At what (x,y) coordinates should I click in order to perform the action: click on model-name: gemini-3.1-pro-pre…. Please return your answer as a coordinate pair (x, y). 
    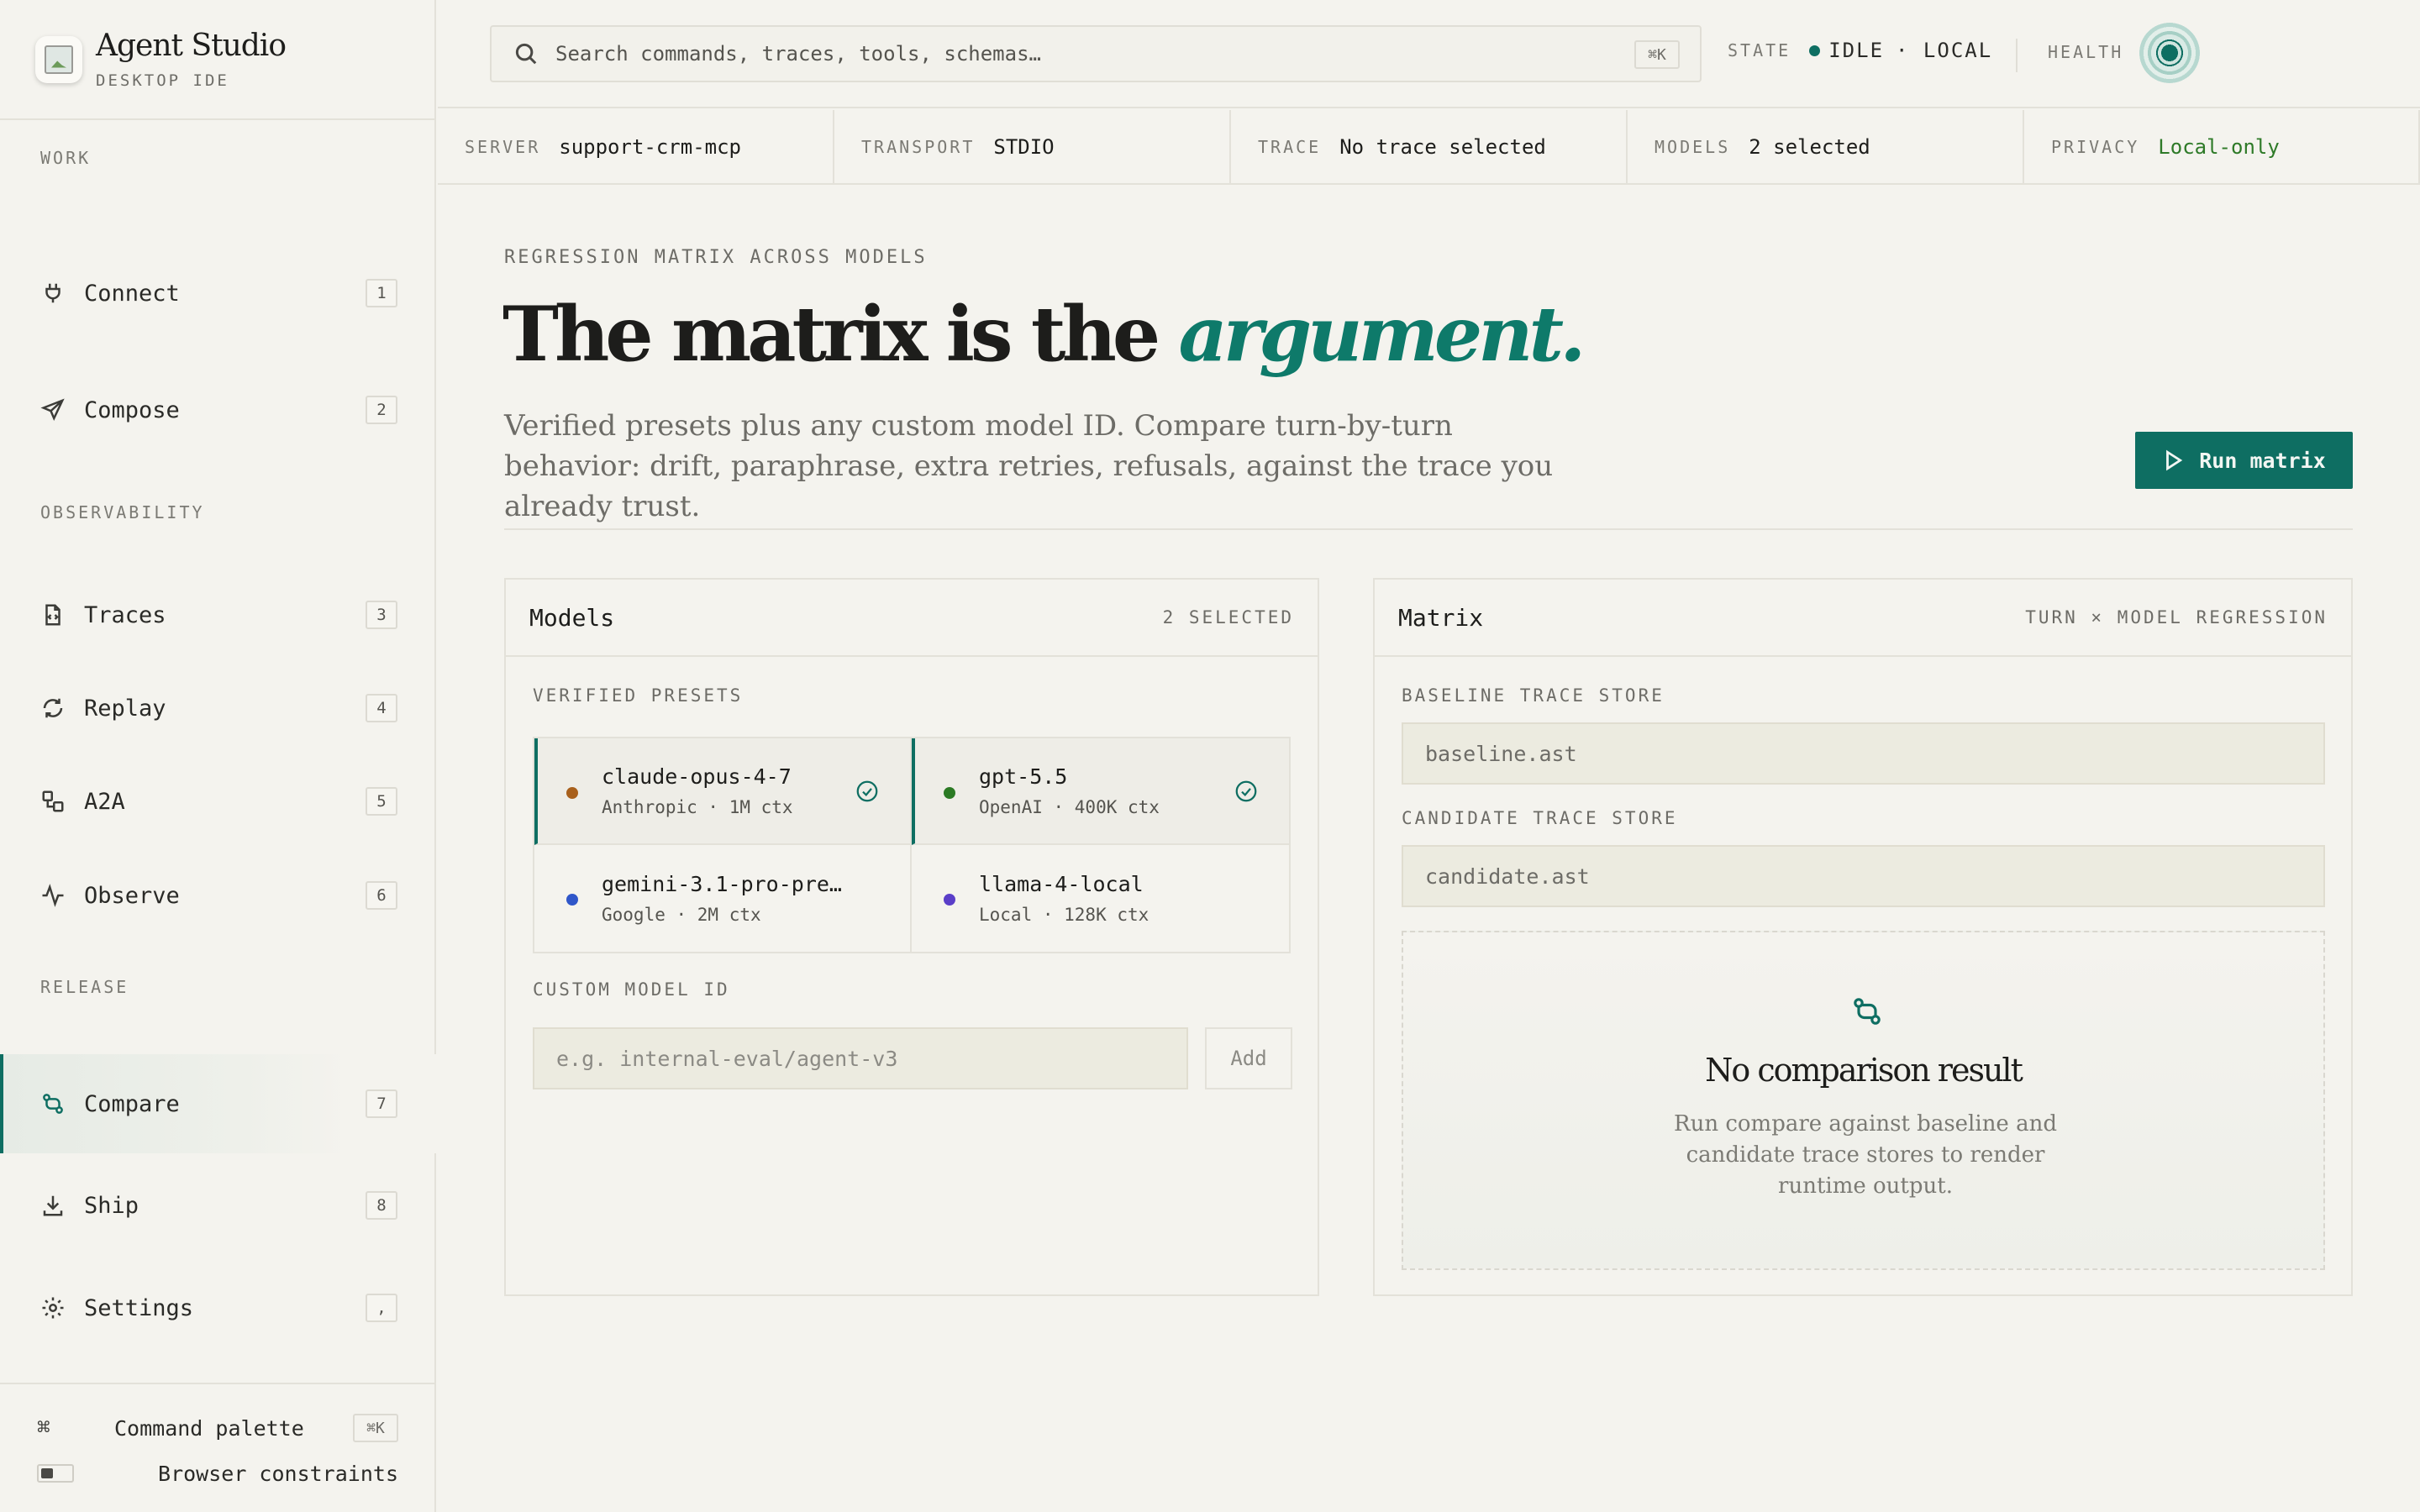
    Looking at the image, I should click on (722, 884).